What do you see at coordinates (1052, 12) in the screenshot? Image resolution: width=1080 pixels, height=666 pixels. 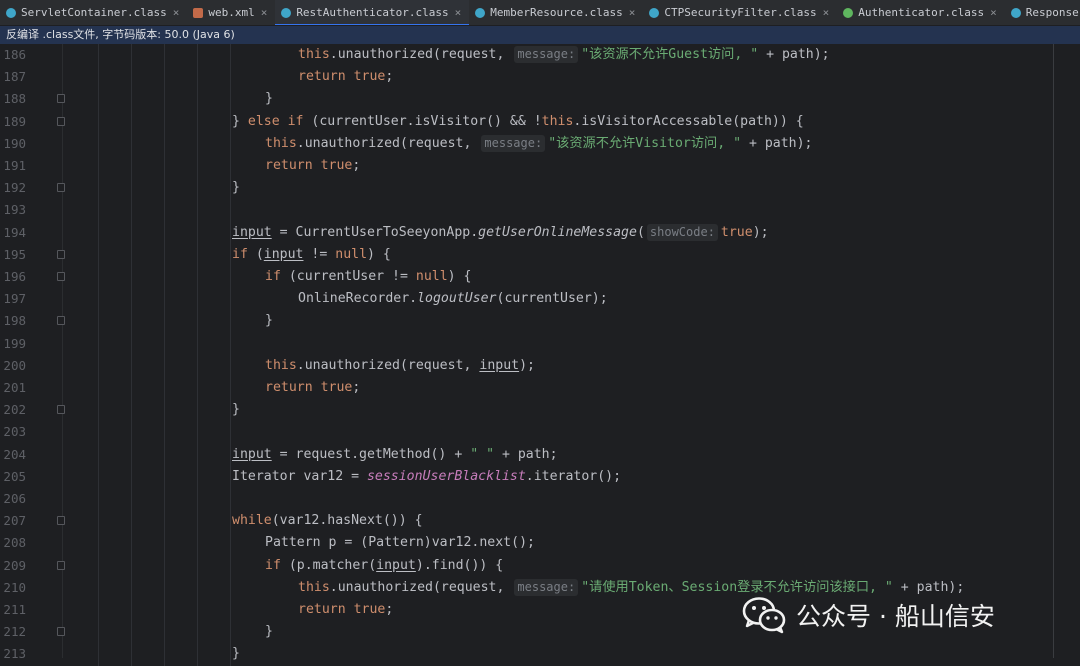 I see `tab-label: ResponseFilter.class` at bounding box center [1052, 12].